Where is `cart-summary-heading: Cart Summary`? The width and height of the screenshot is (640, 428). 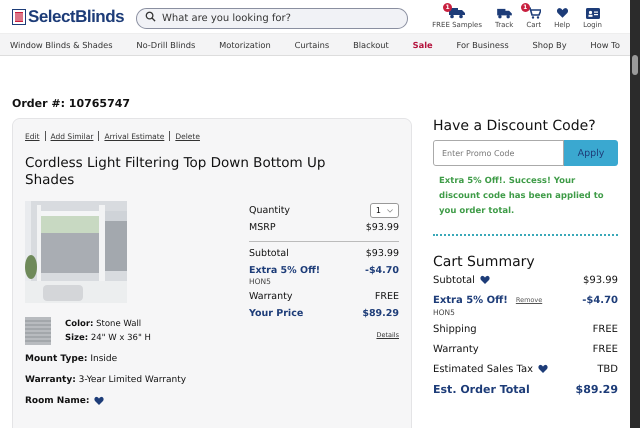
cart-summary-heading: Cart Summary is located at coordinates (484, 262).